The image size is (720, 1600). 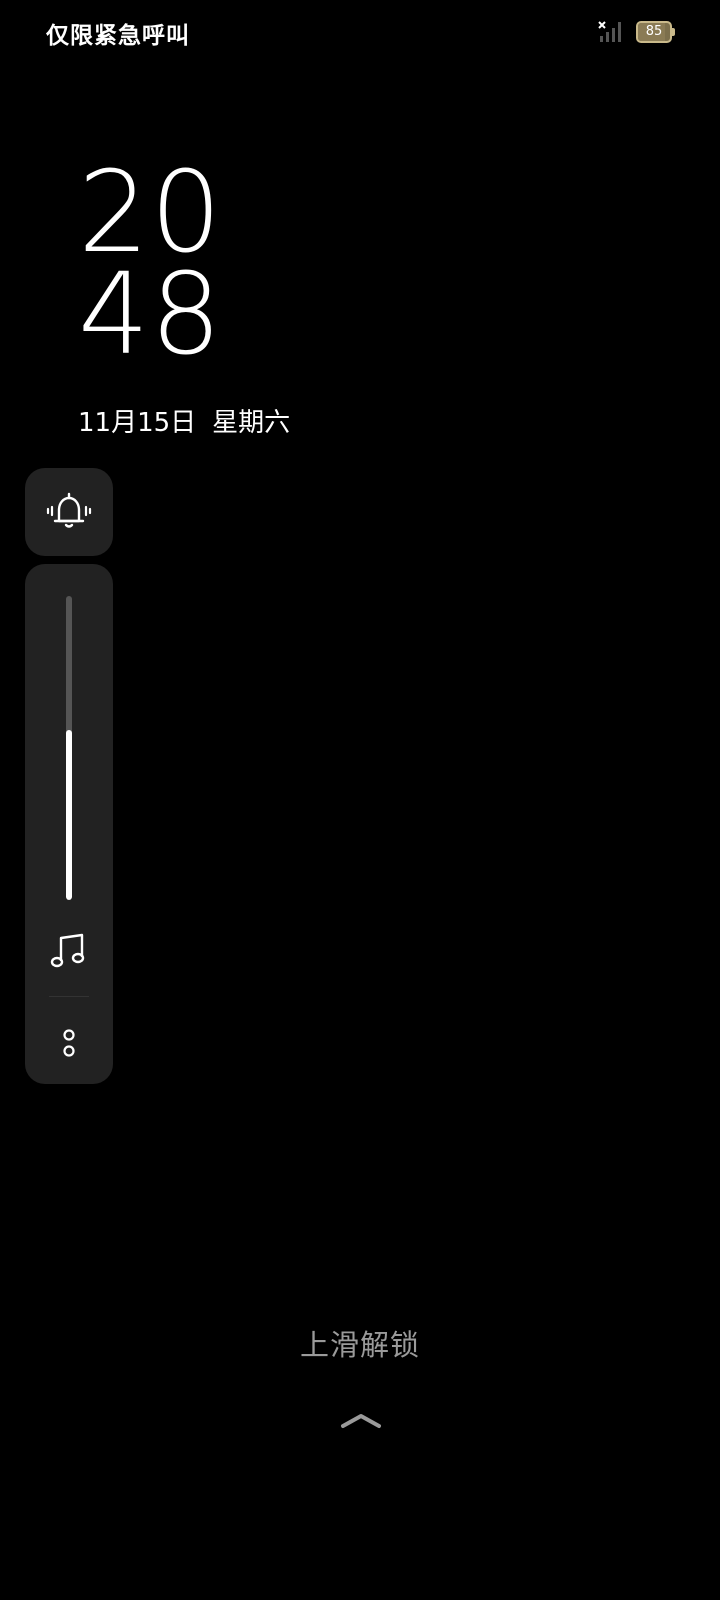 I want to click on lockscreen-date: 11月15日 星期六, so click(x=184, y=420).